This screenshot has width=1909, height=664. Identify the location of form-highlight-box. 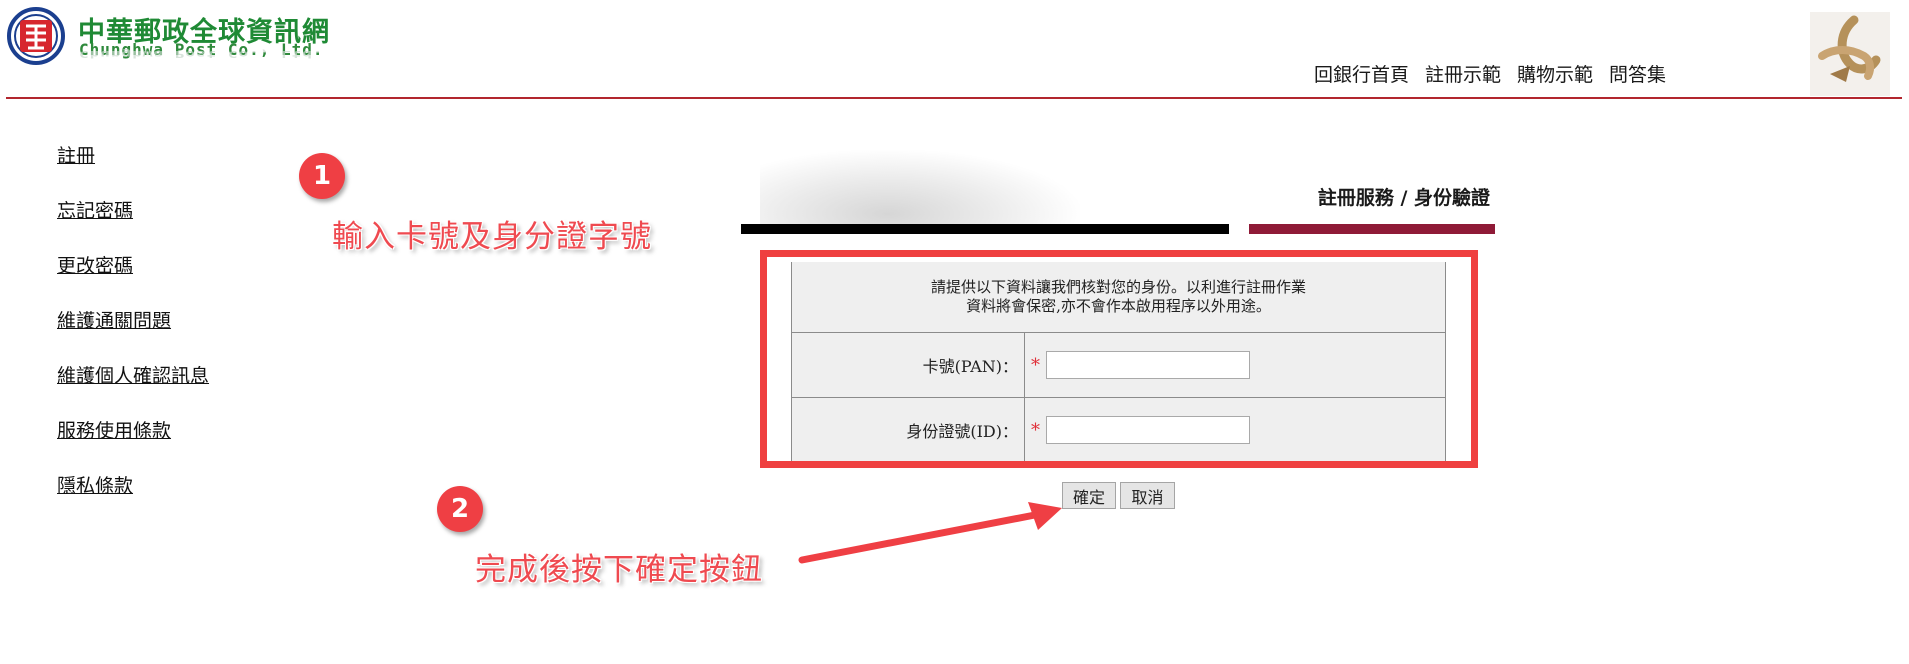
(1119, 359).